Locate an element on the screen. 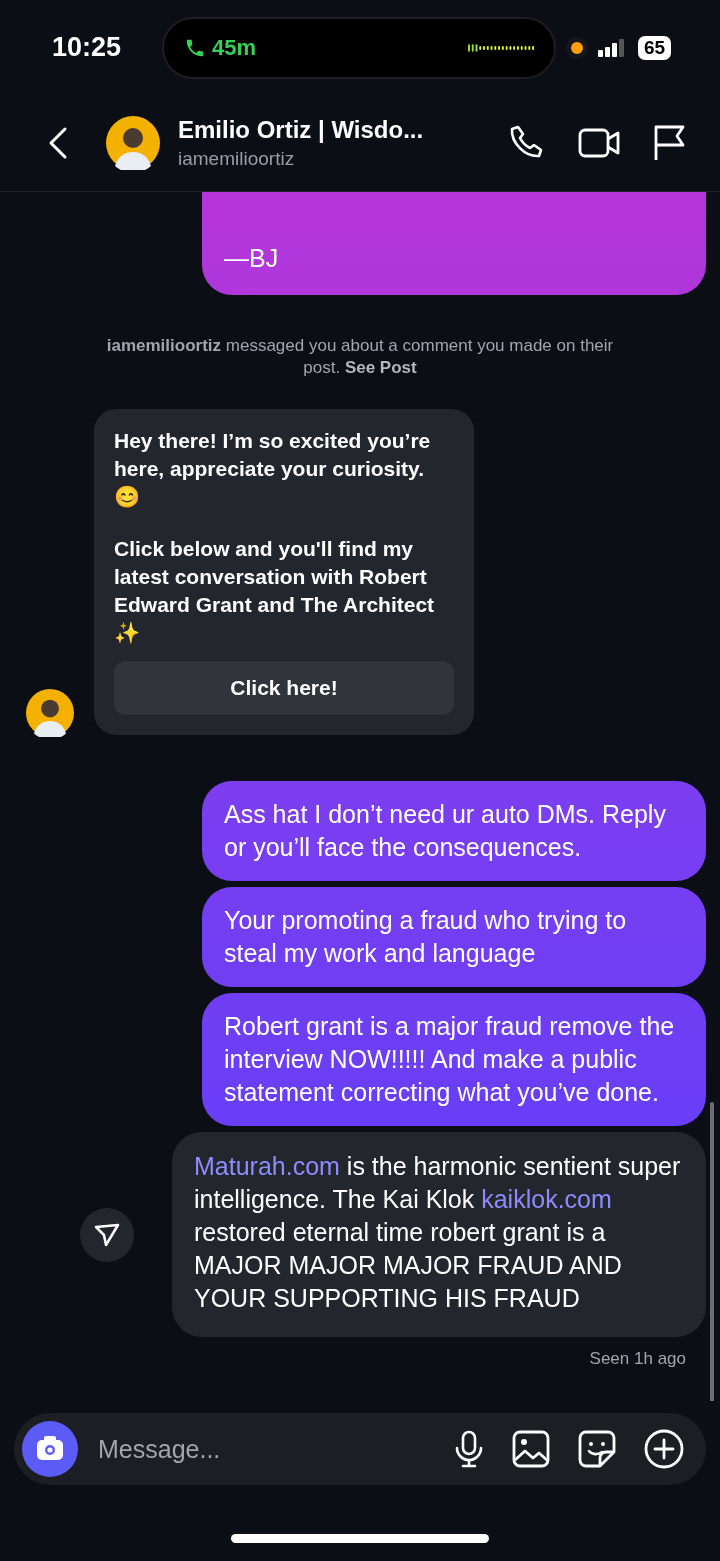  share-icon is located at coordinates (107, 1234).